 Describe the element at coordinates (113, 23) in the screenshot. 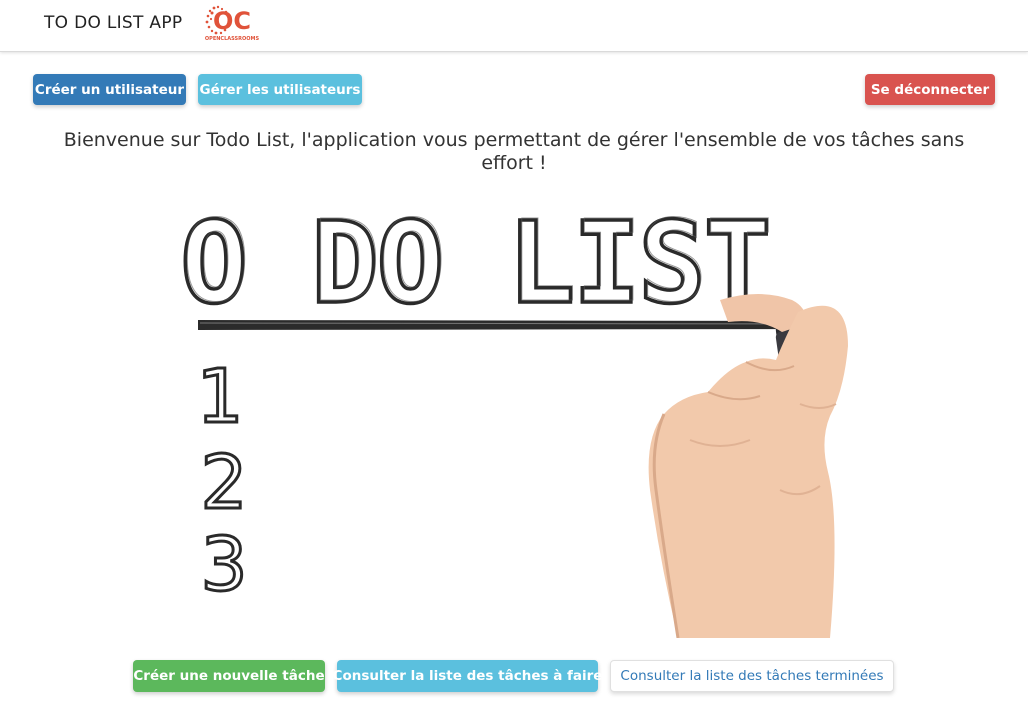

I see `app-brand: TO DO LIST APP` at that location.